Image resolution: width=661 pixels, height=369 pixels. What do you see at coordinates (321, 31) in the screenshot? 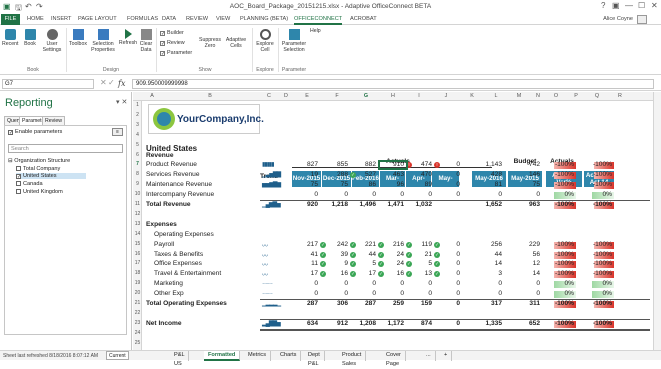
I see `help-button: Help` at bounding box center [321, 31].